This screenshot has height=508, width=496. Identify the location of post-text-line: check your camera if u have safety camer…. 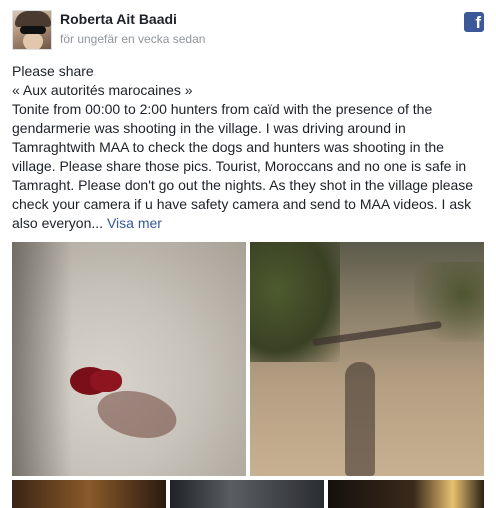
(242, 204).